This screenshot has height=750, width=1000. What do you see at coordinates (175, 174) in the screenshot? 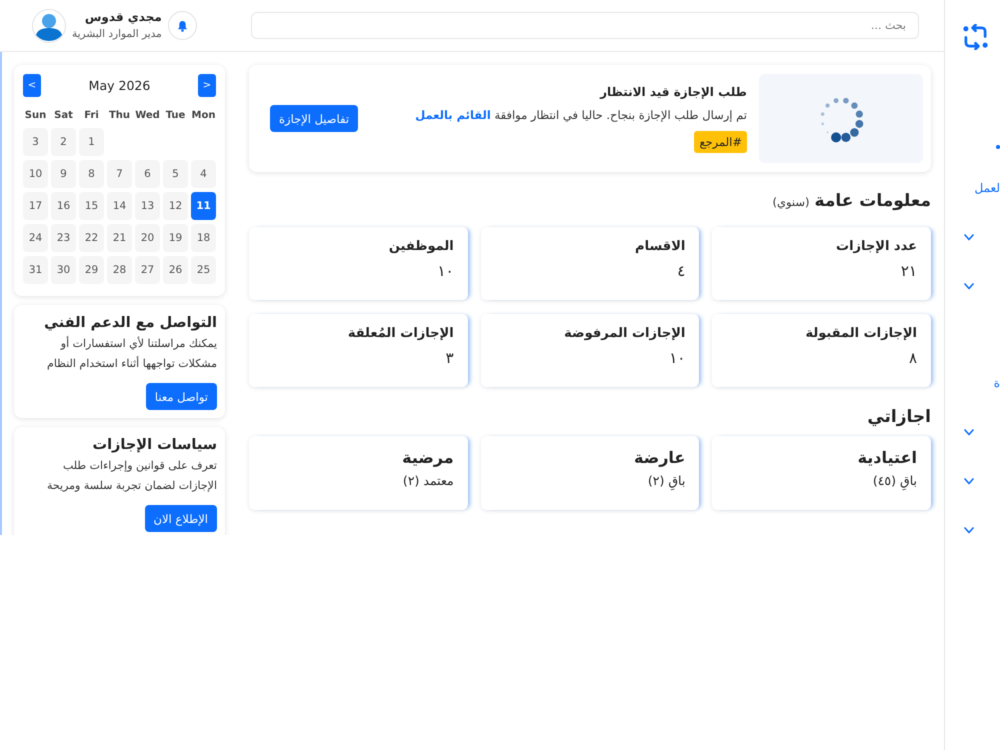
I see `calendar-day: 5` at bounding box center [175, 174].